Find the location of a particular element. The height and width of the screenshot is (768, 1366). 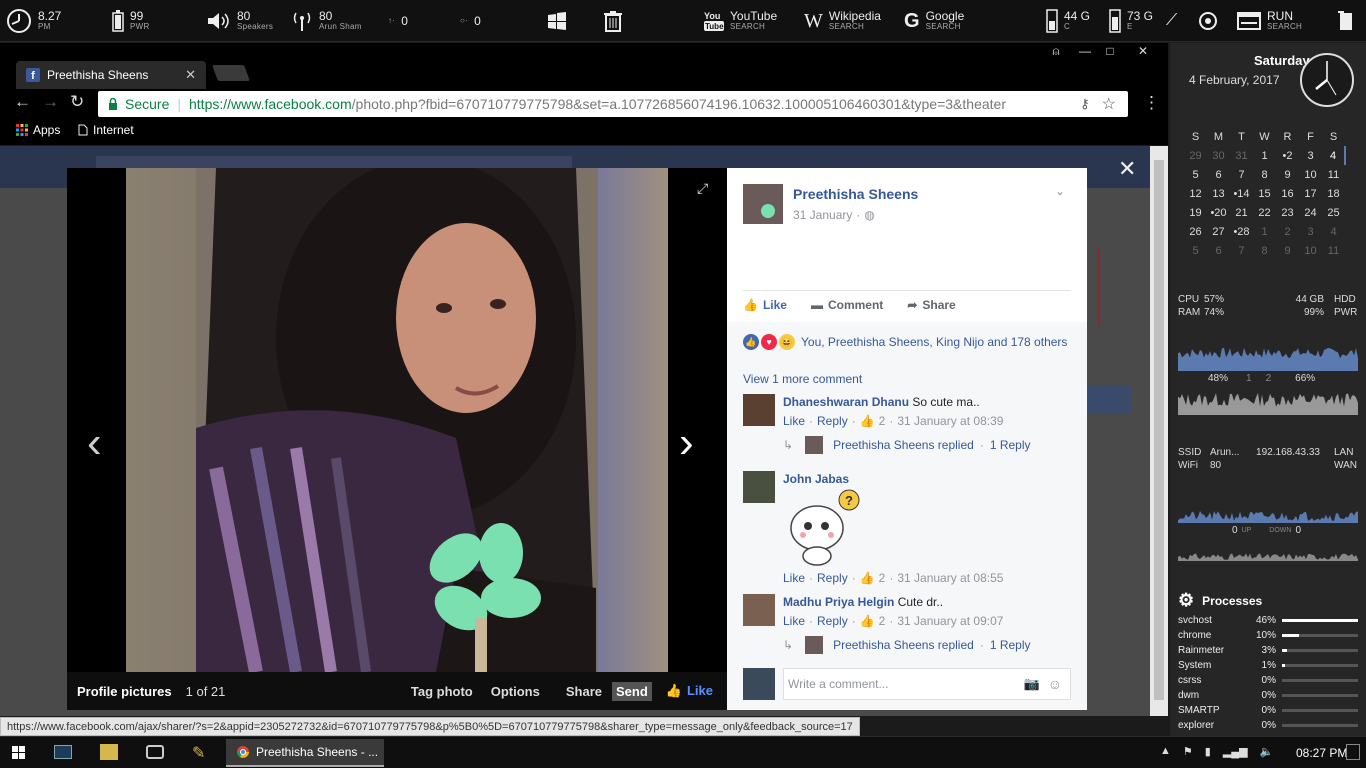

calendar-day: •28 is located at coordinates (1241, 231).